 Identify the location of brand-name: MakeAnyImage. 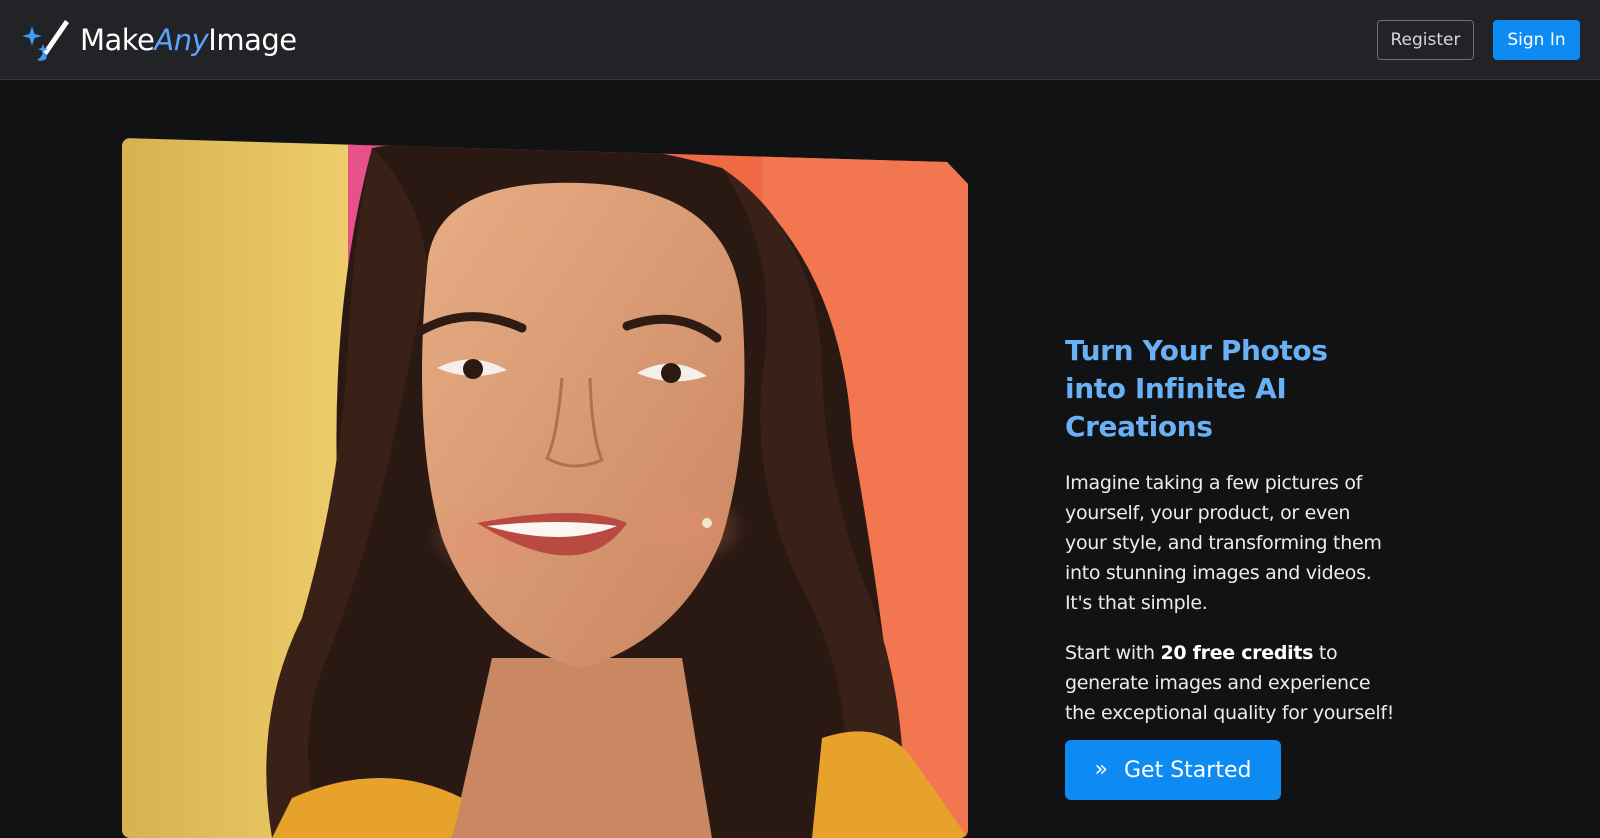
(188, 40).